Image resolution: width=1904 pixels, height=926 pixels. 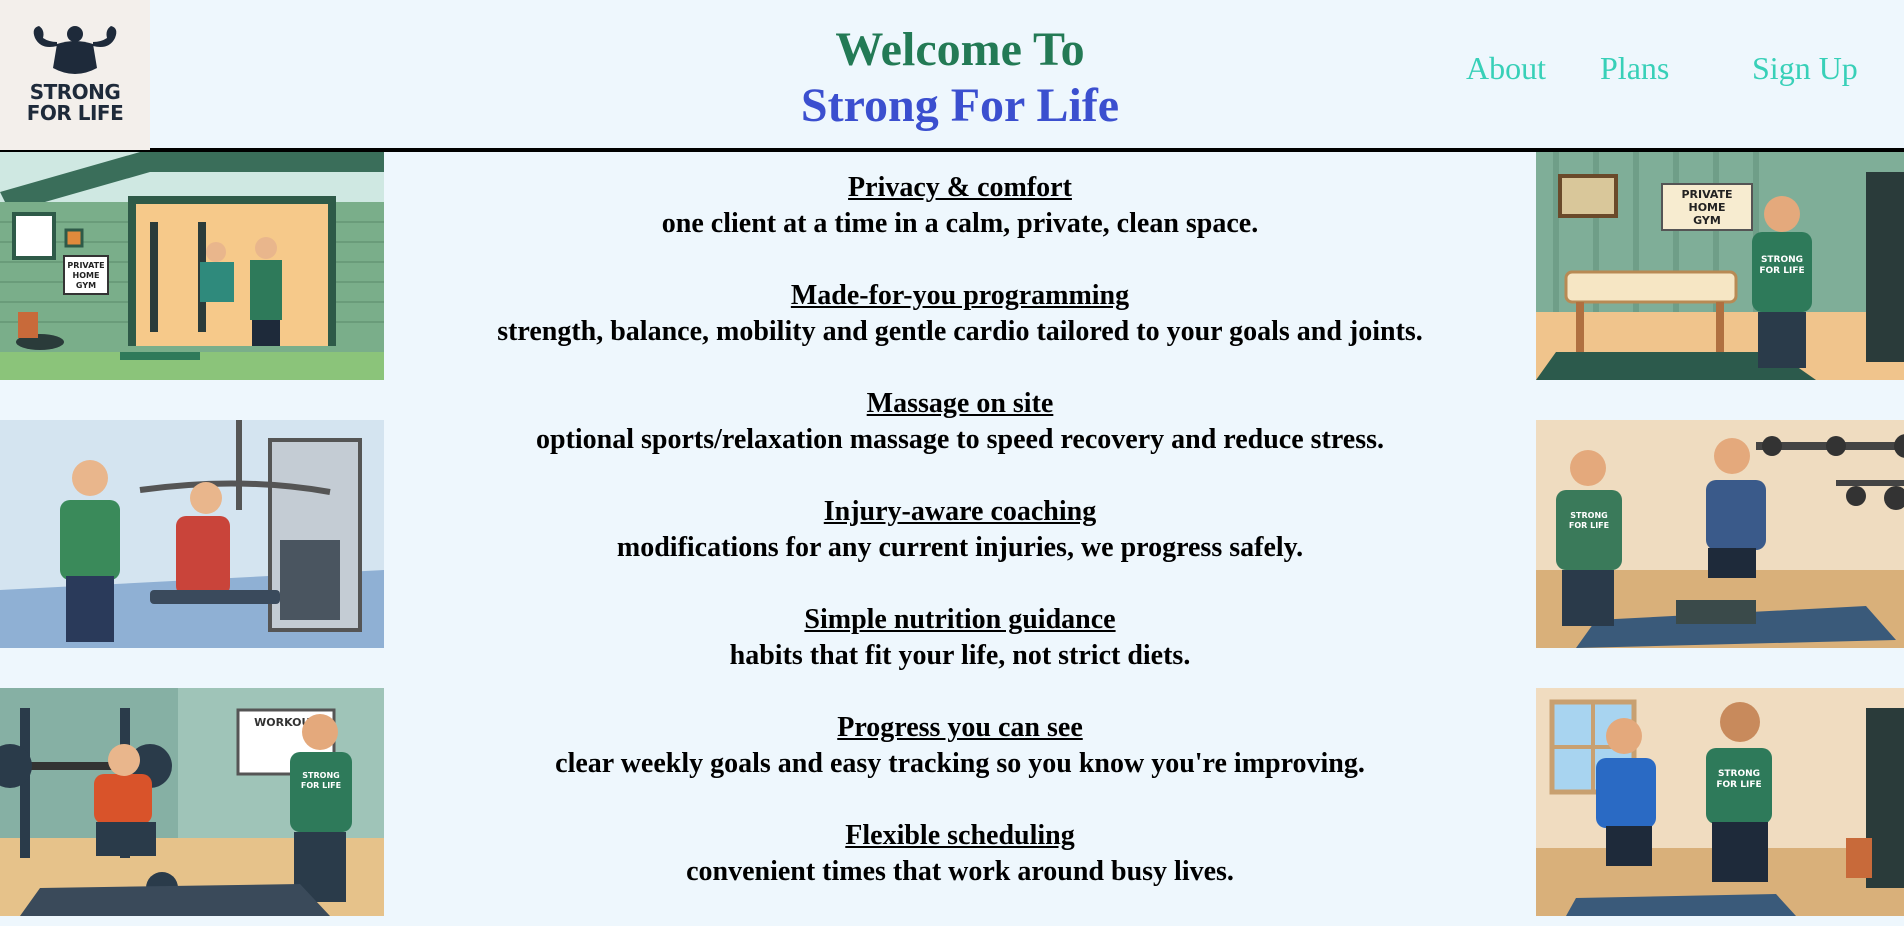 What do you see at coordinates (1805, 68) in the screenshot?
I see `nav-signup-link: Sign Up` at bounding box center [1805, 68].